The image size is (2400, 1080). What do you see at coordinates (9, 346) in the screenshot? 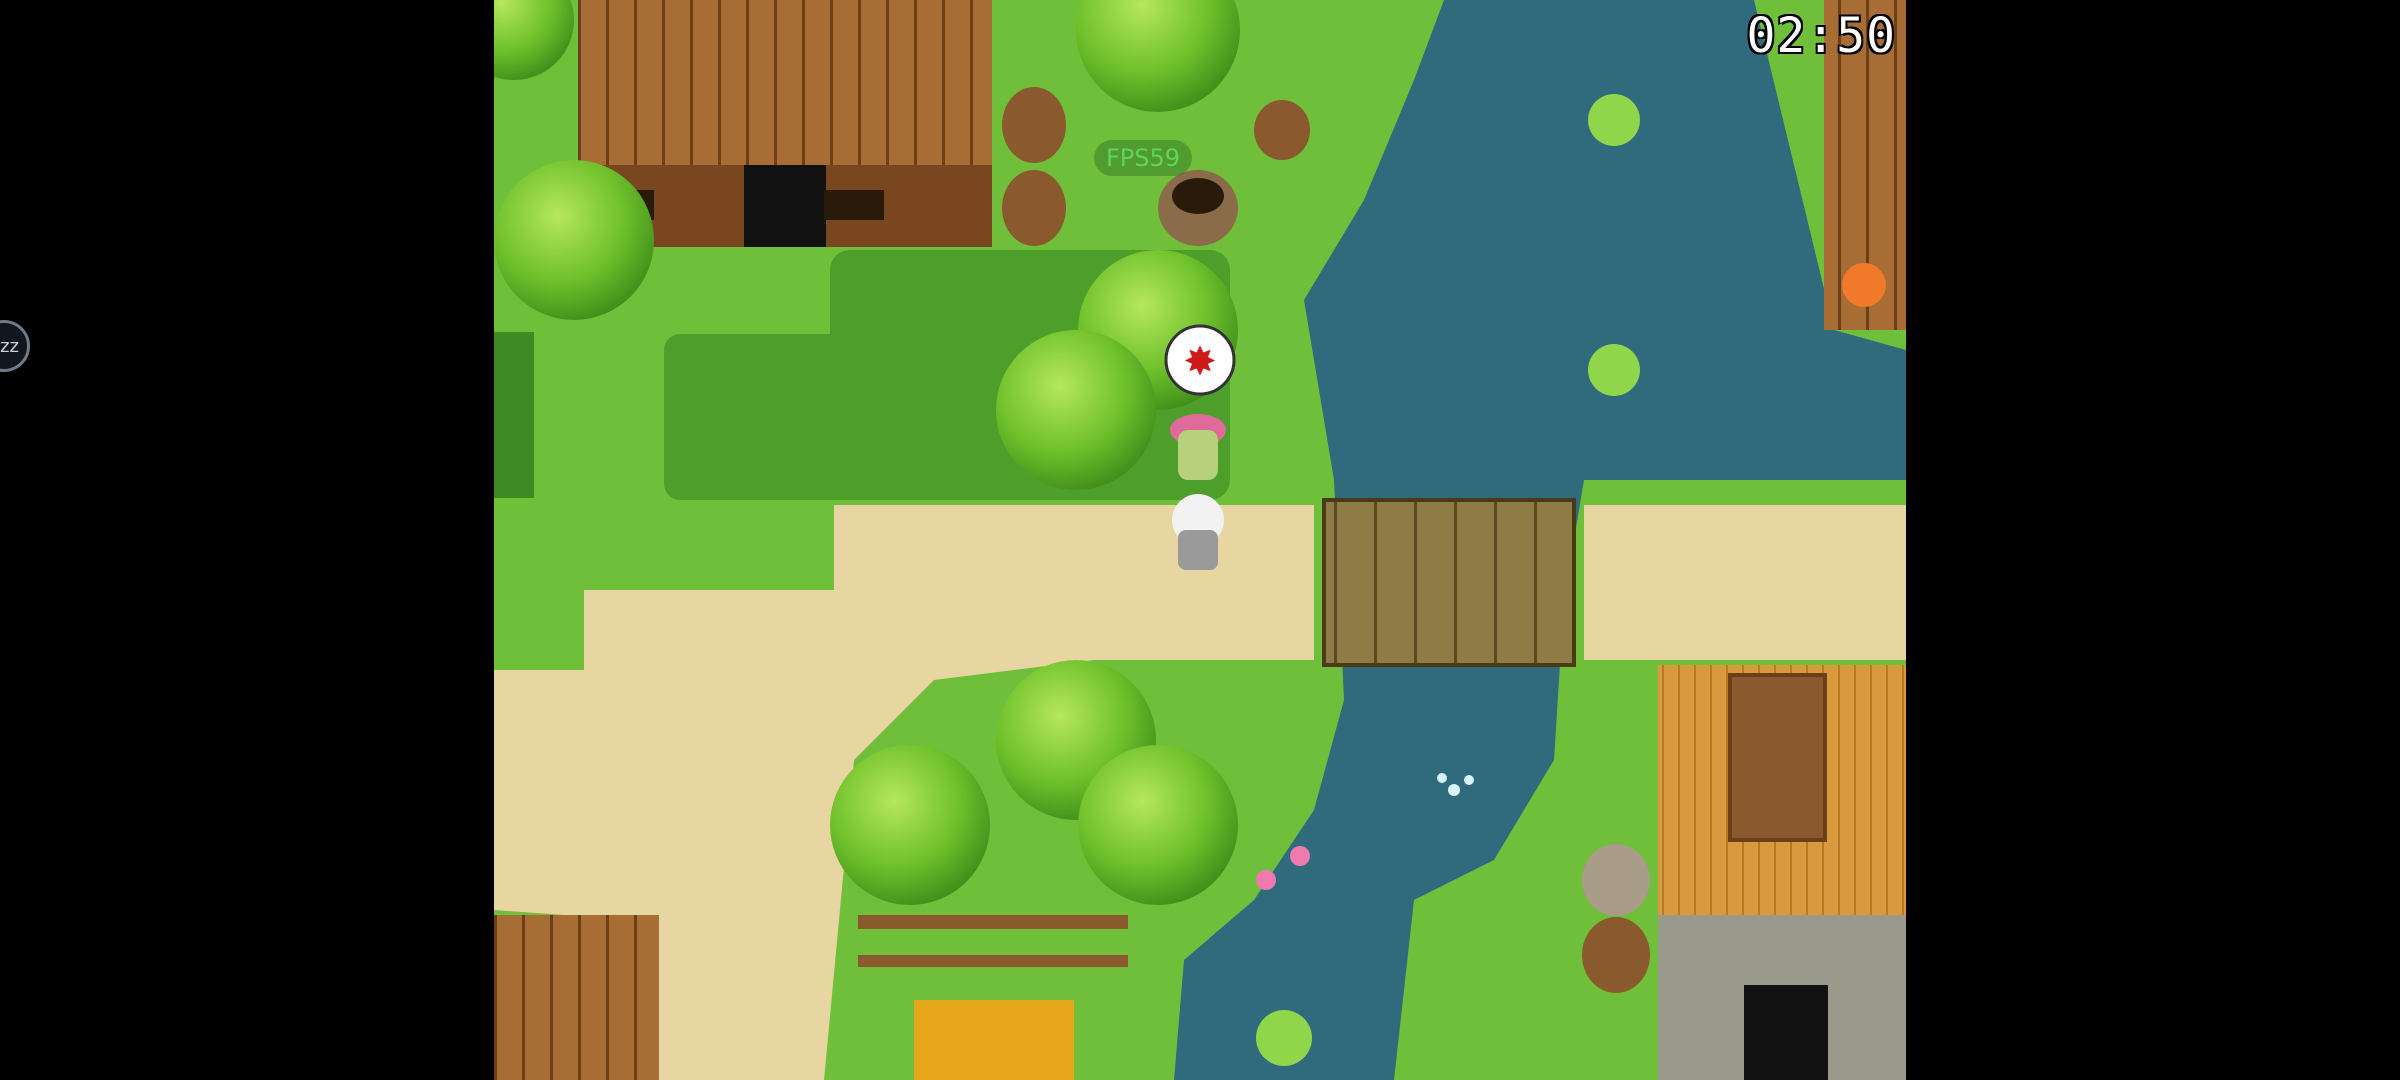
I see `side-menu-label: zz` at bounding box center [9, 346].